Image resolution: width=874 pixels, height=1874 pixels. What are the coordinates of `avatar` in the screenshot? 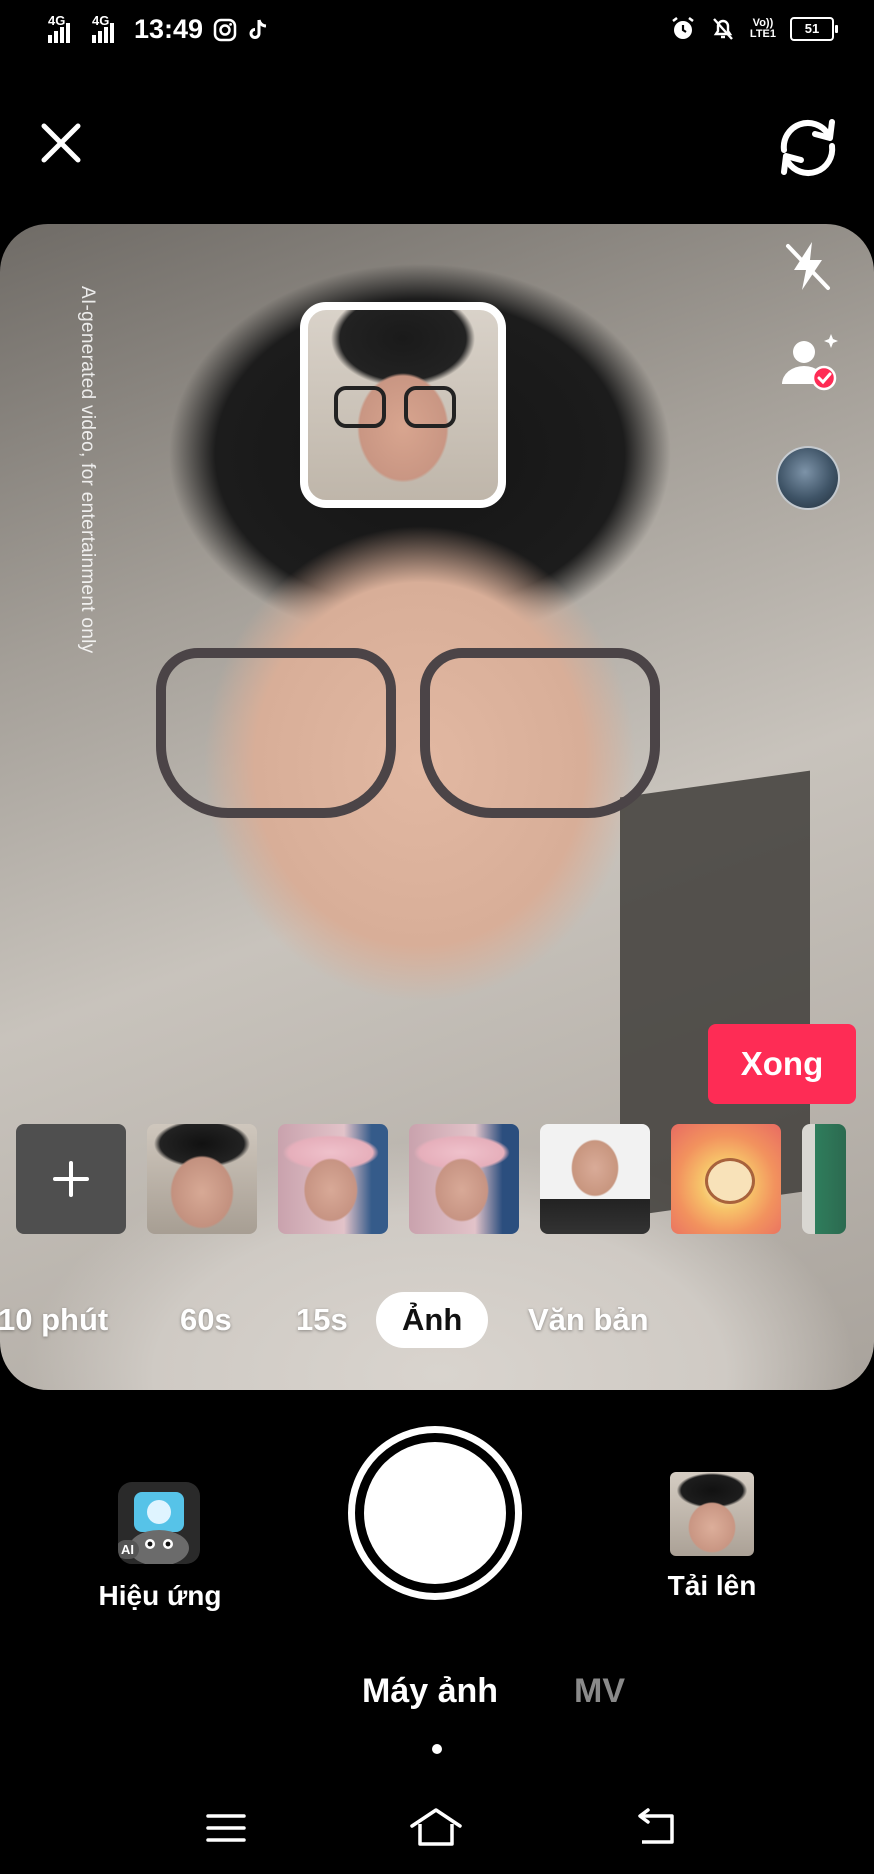 It's located at (808, 478).